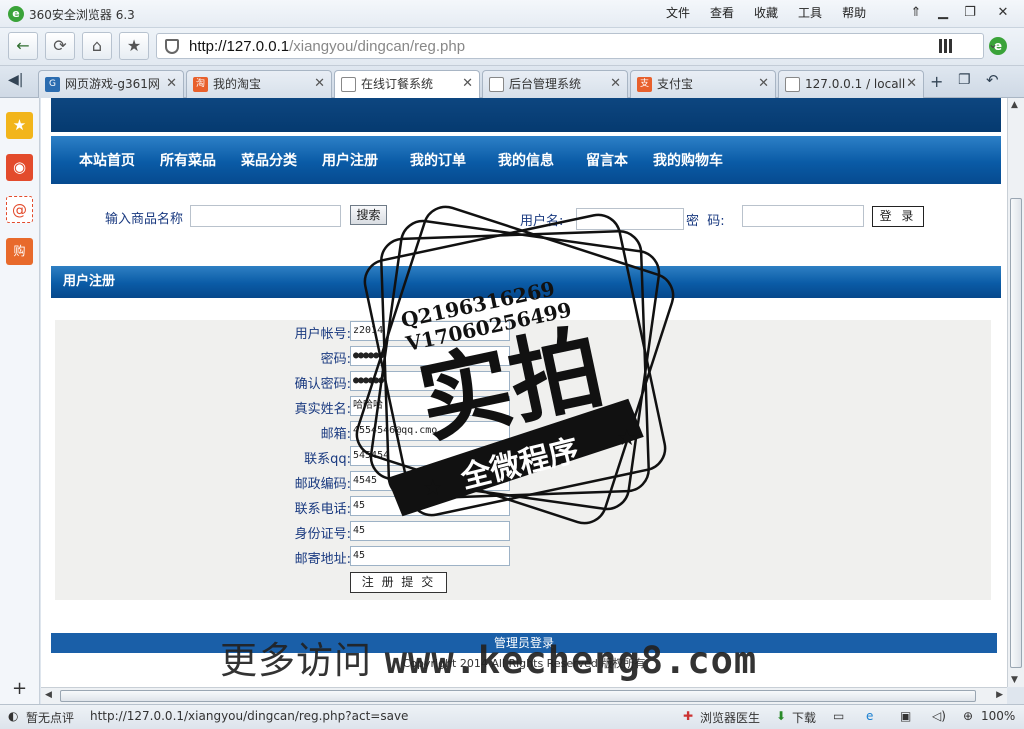 The width and height of the screenshot is (1024, 729). I want to click on menu-file: 文件, so click(678, 13).